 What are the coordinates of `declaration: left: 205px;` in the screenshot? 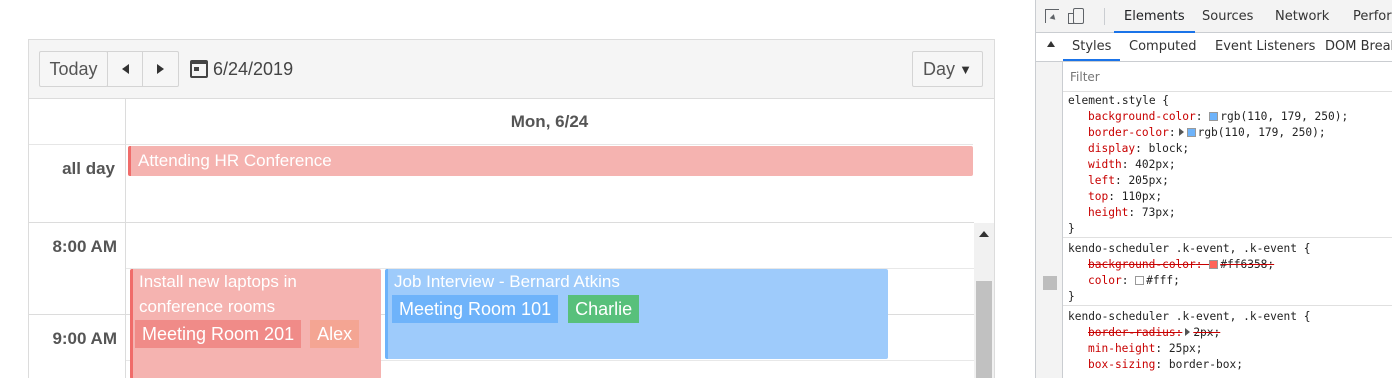 It's located at (1230, 181).